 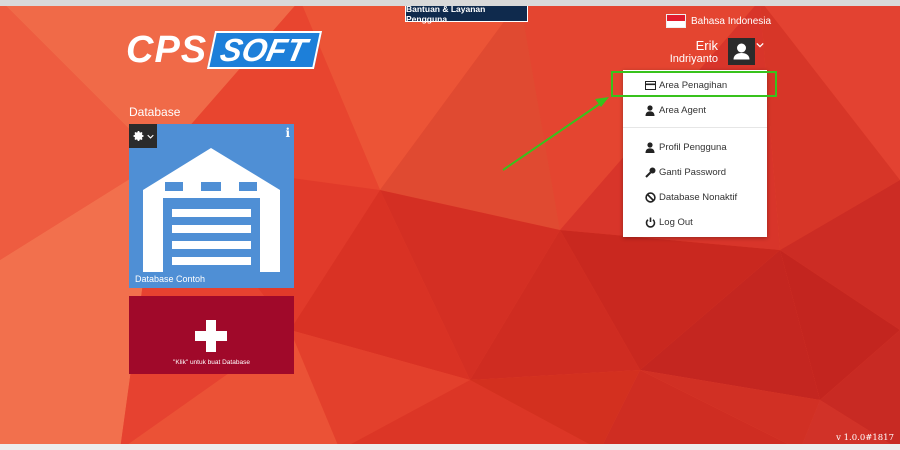 I want to click on gear-icon, so click(x=138, y=136).